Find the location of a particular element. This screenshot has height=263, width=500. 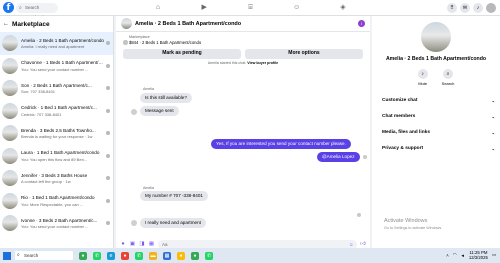

sticker-icon: ◨ is located at coordinates (142, 244).